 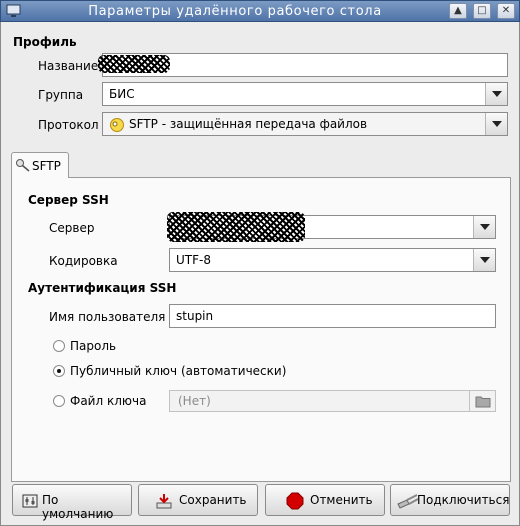 What do you see at coordinates (68, 200) in the screenshot?
I see `ssh-server-section-title: Сервер SSH` at bounding box center [68, 200].